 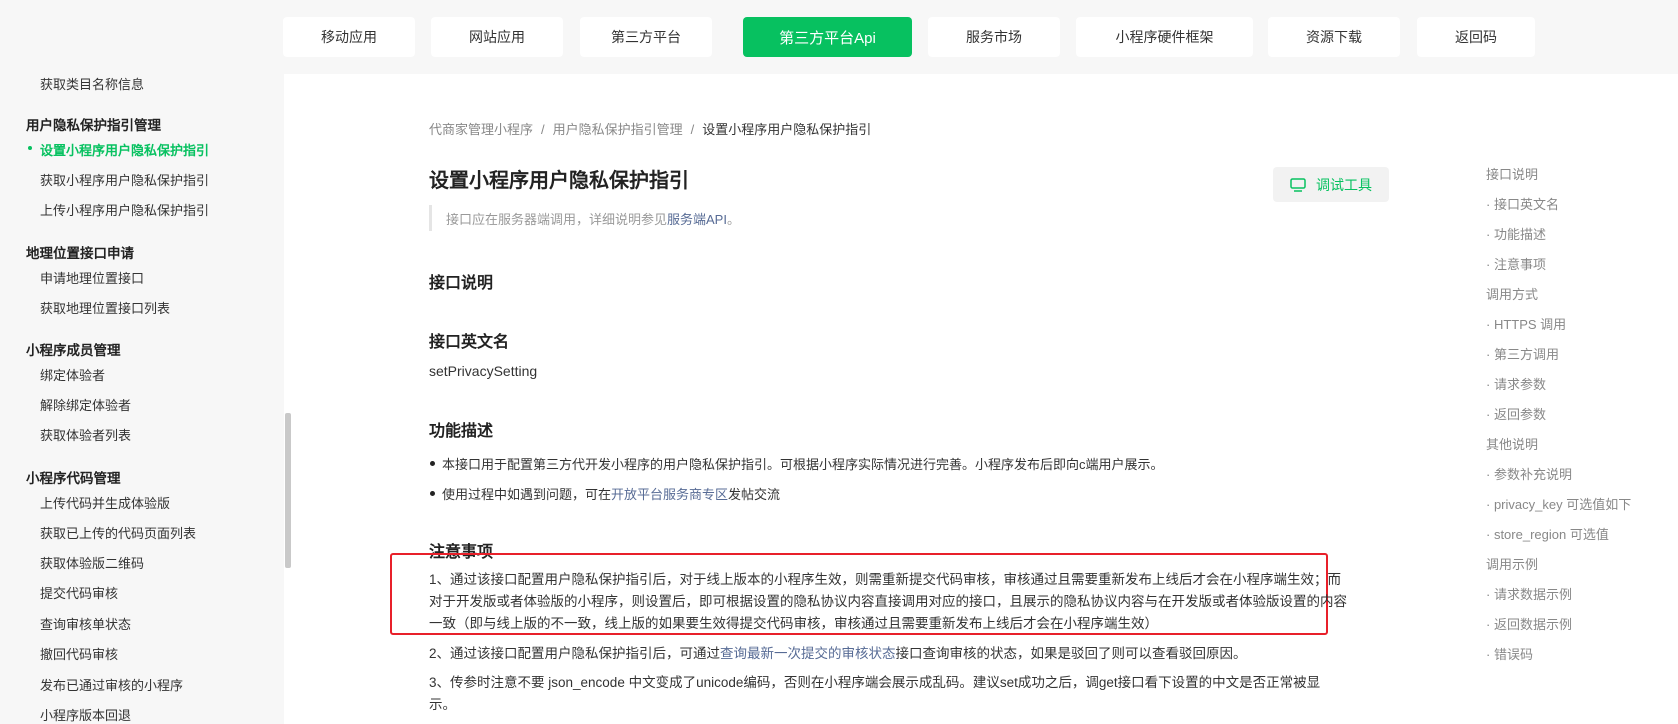 What do you see at coordinates (1512, 173) in the screenshot?
I see `toc-item: 接口说明` at bounding box center [1512, 173].